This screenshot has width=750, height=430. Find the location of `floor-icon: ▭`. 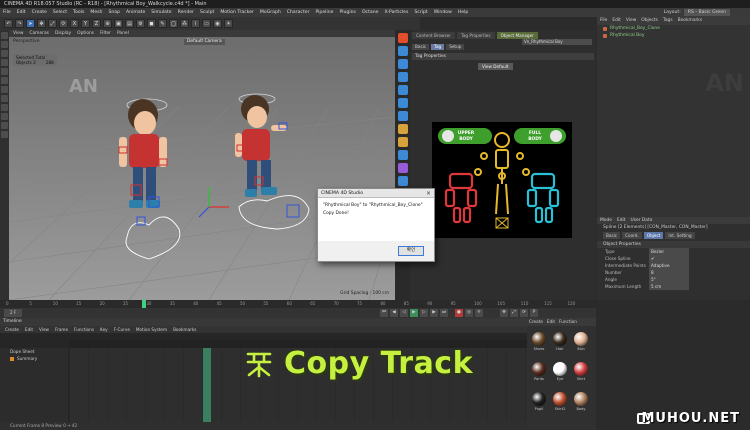

floor-icon: ▭ is located at coordinates (206, 23).